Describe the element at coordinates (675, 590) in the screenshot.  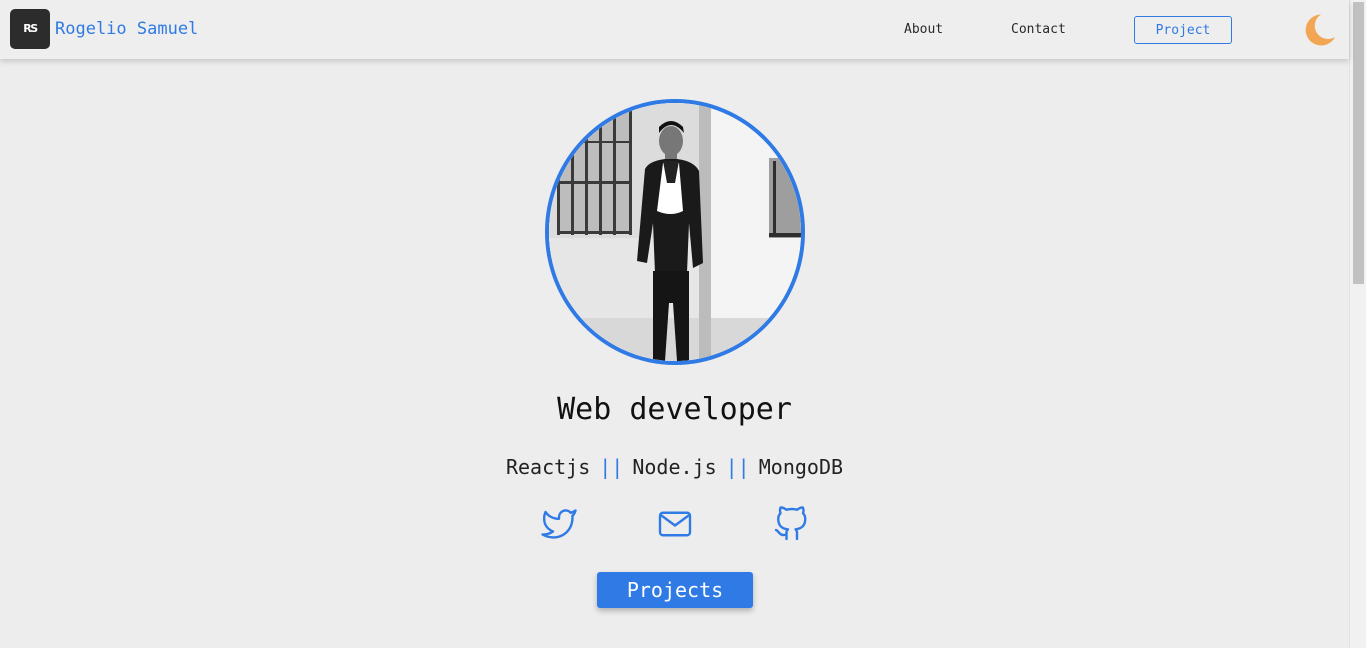
I see `projects-button: Projects` at that location.